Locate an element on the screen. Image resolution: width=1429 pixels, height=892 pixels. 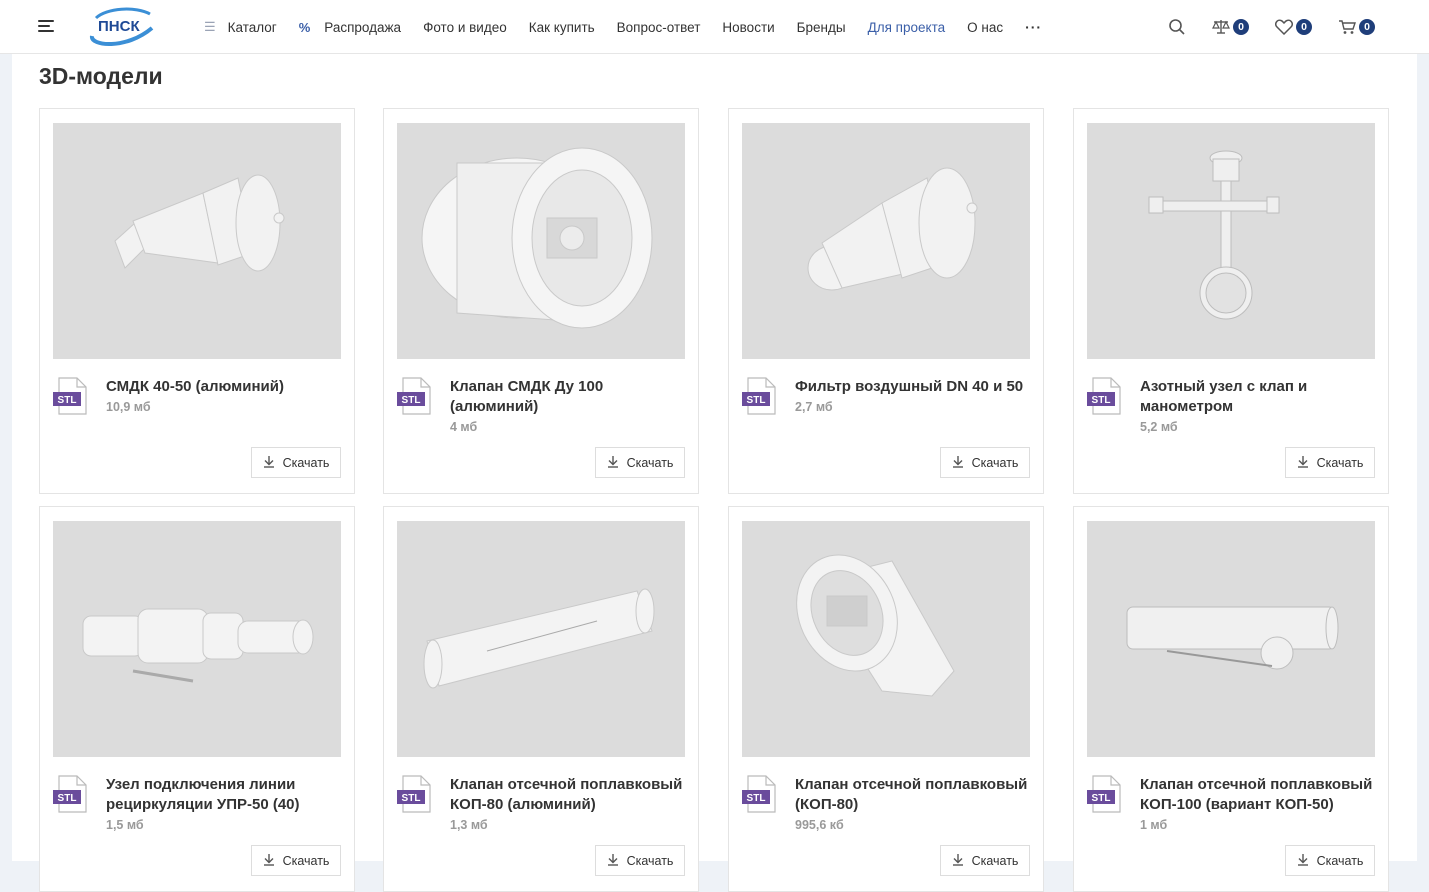
nav-photo-video: Фото и видео is located at coordinates (465, 27).